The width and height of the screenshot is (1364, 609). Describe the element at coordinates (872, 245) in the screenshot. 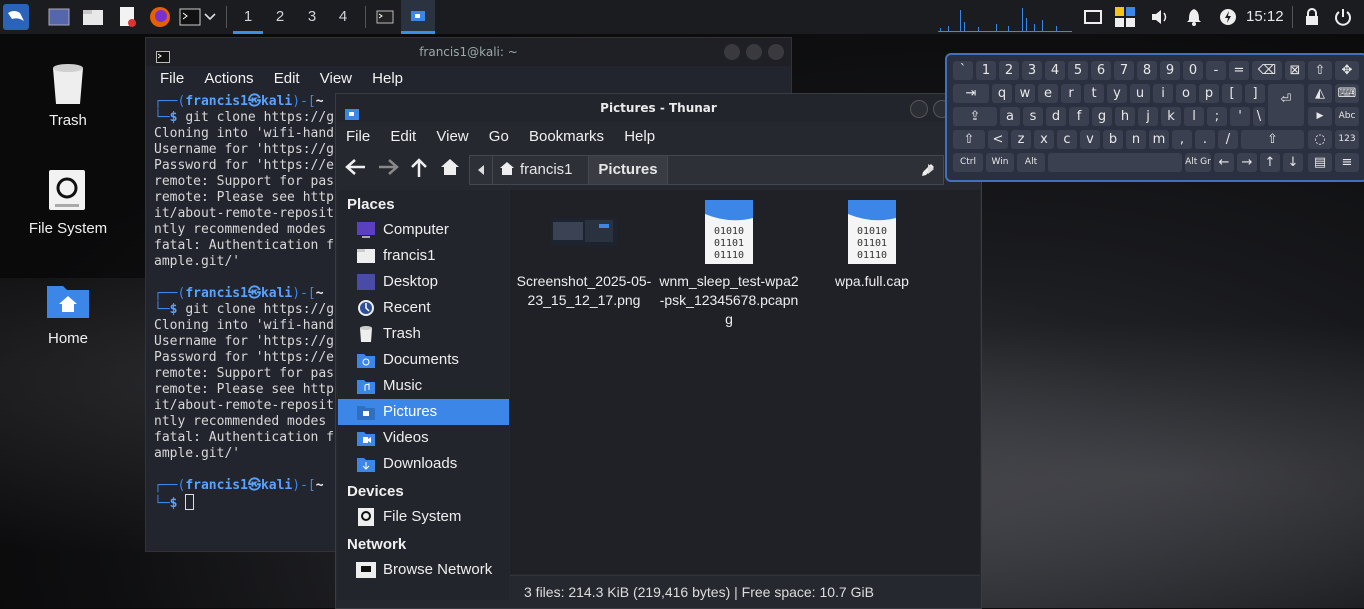

I see `file-item: 01010 01101 01110 wpa.full.cap` at that location.